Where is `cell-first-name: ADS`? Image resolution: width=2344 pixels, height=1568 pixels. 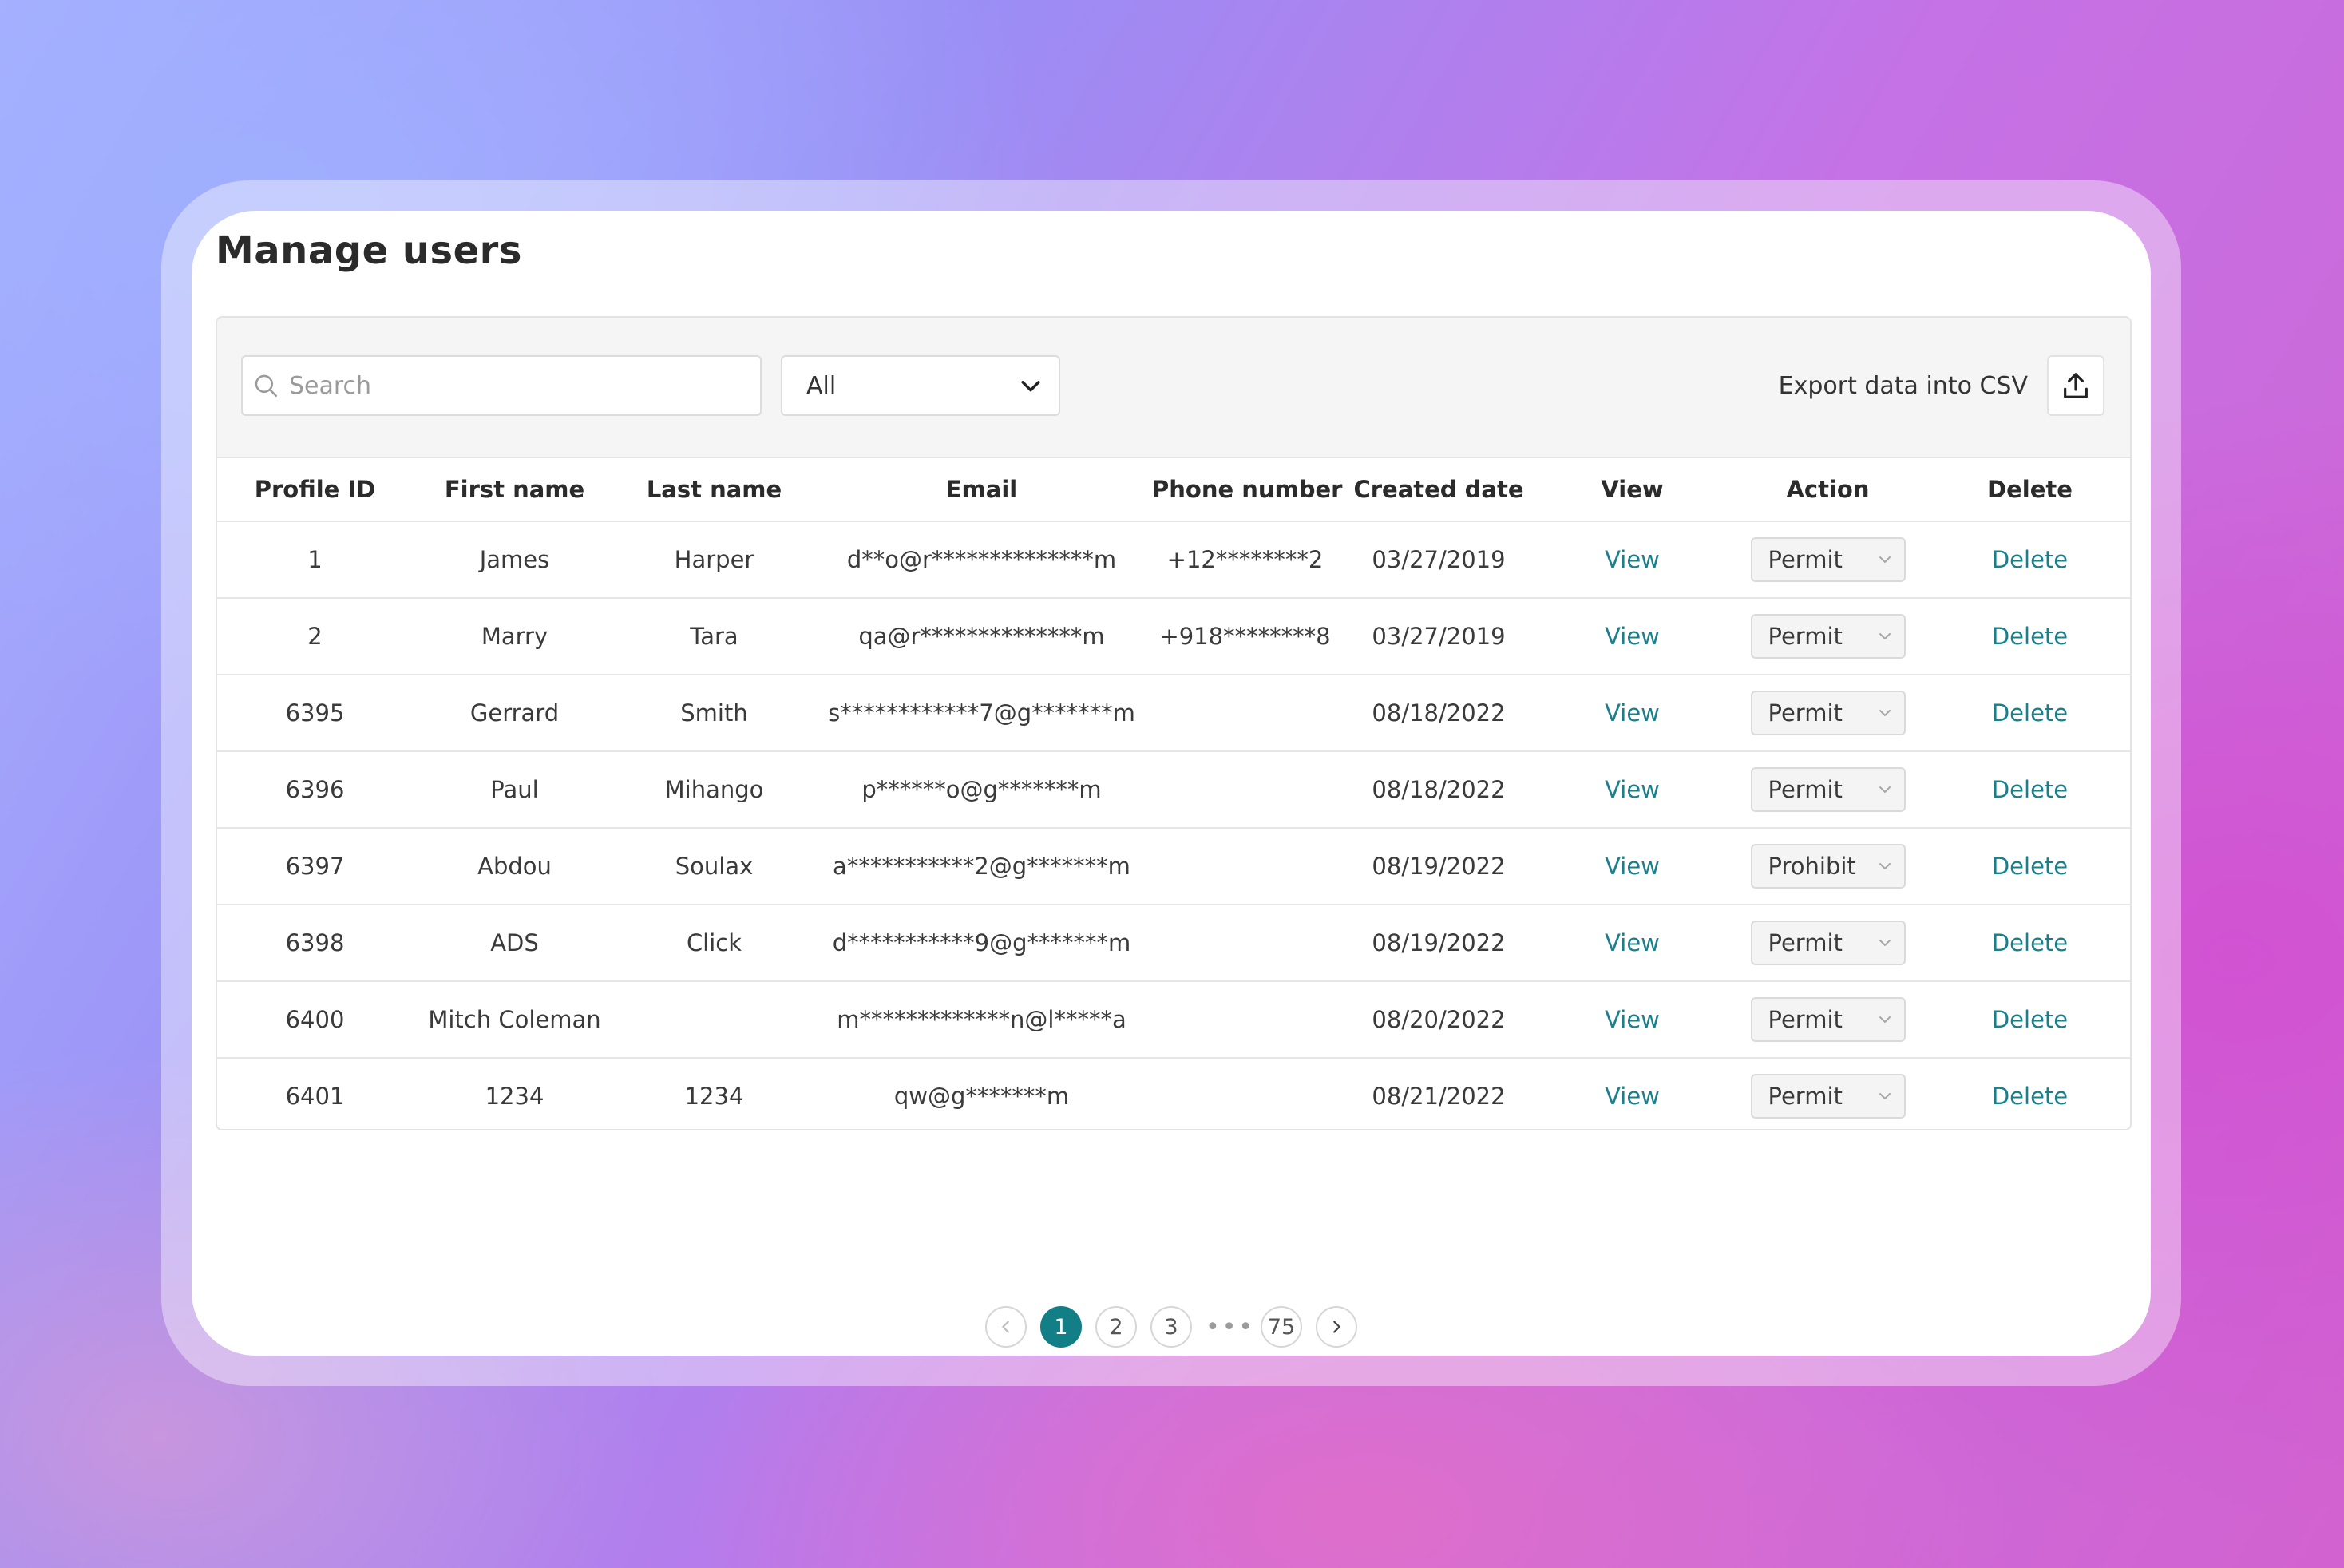
cell-first-name: ADS is located at coordinates (514, 944).